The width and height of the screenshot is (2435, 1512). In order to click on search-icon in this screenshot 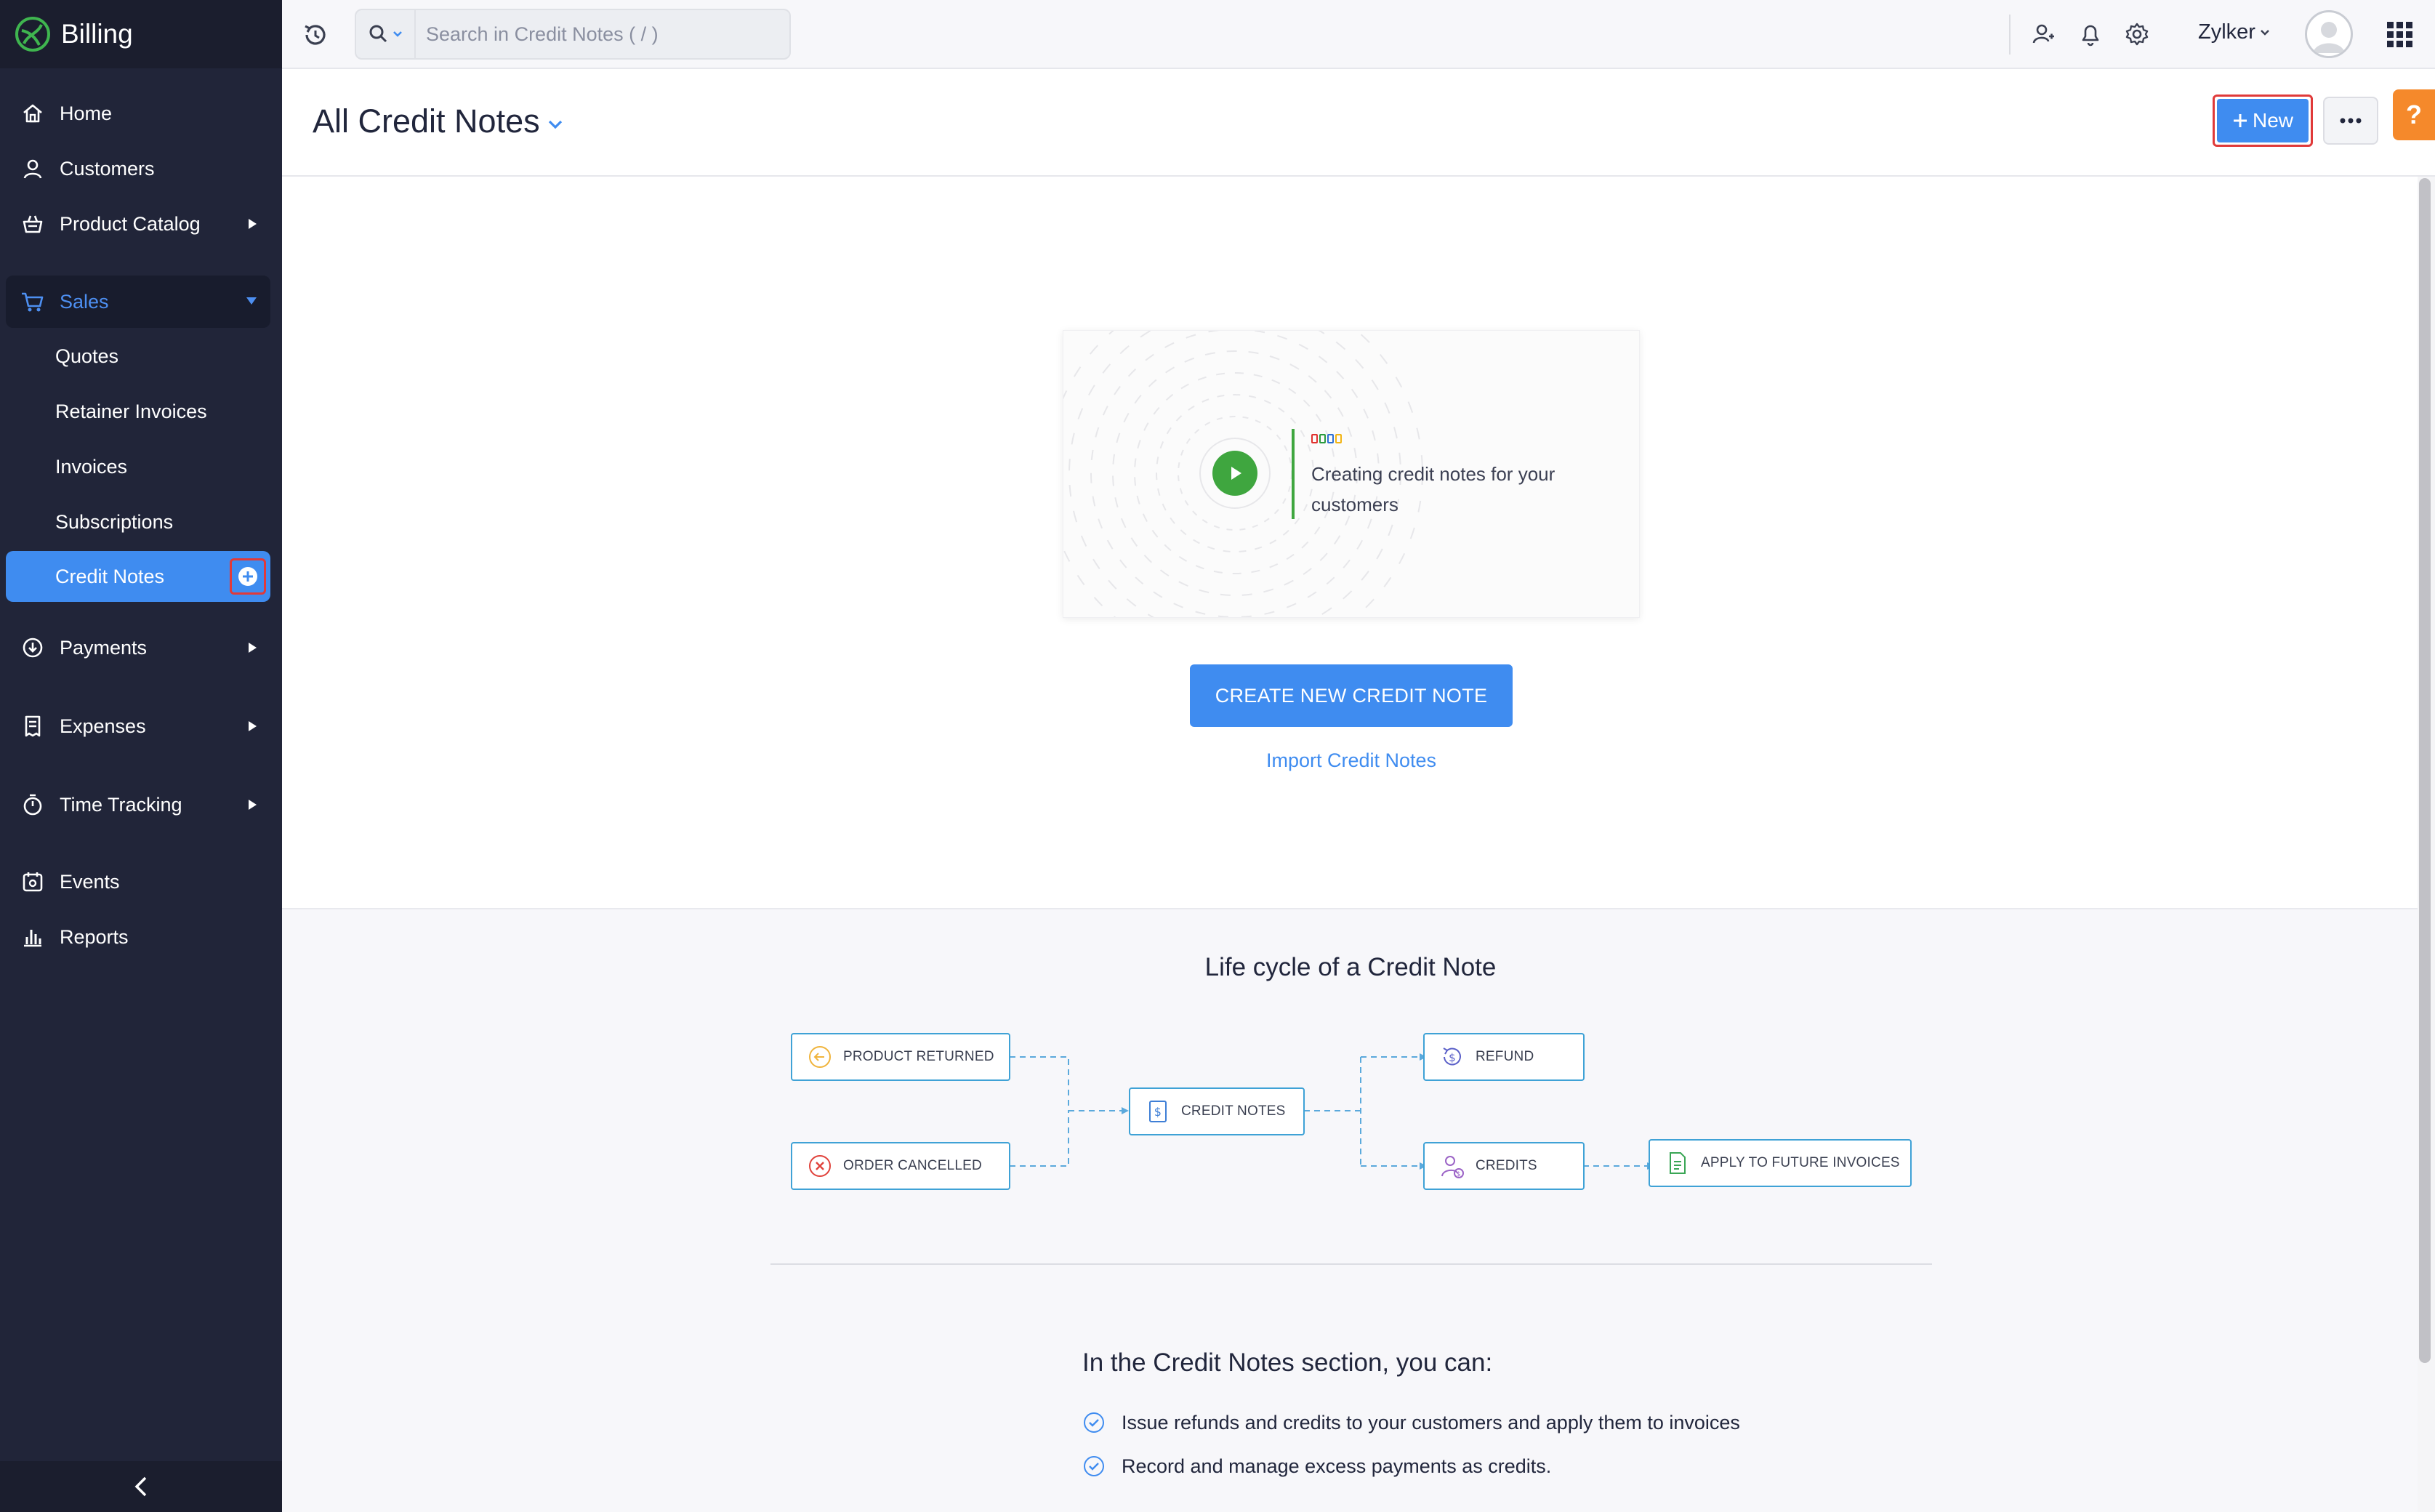, I will do `click(378, 34)`.